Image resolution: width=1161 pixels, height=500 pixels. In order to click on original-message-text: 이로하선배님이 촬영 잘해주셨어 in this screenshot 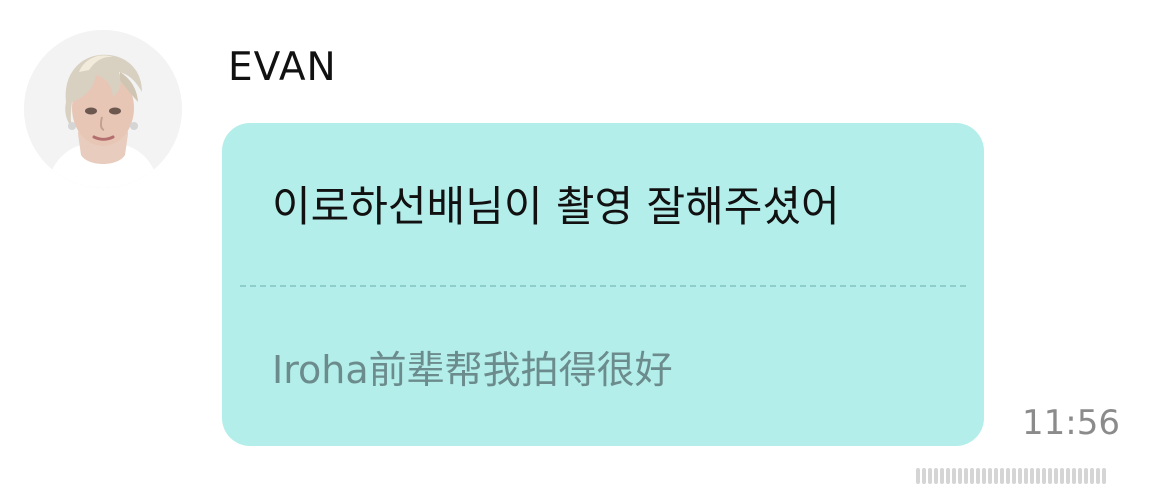, I will do `click(556, 206)`.